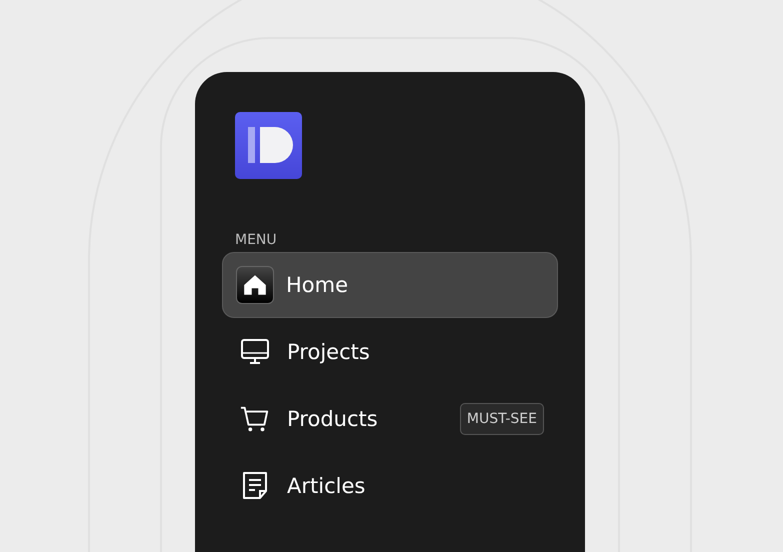 This screenshot has height=552, width=783. I want to click on home-icon, so click(255, 285).